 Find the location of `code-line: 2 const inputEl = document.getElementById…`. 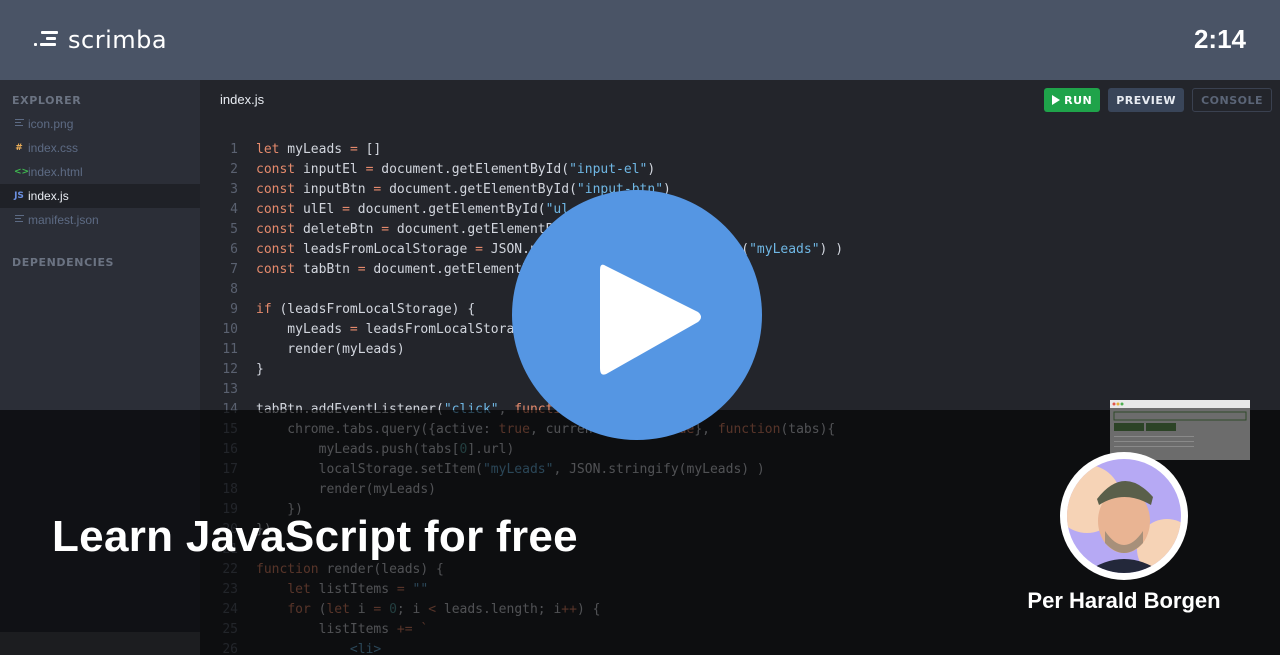

code-line: 2 const inputEl = document.getElementById… is located at coordinates (521, 170).